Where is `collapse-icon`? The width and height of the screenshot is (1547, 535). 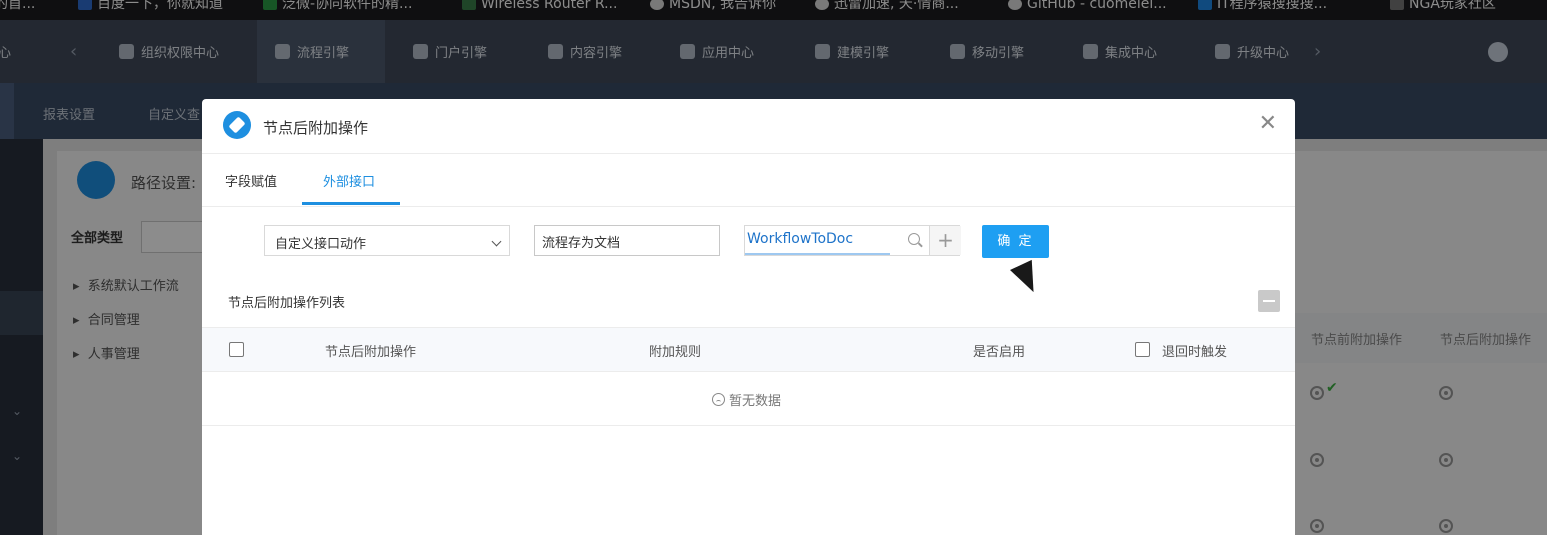 collapse-icon is located at coordinates (1269, 301).